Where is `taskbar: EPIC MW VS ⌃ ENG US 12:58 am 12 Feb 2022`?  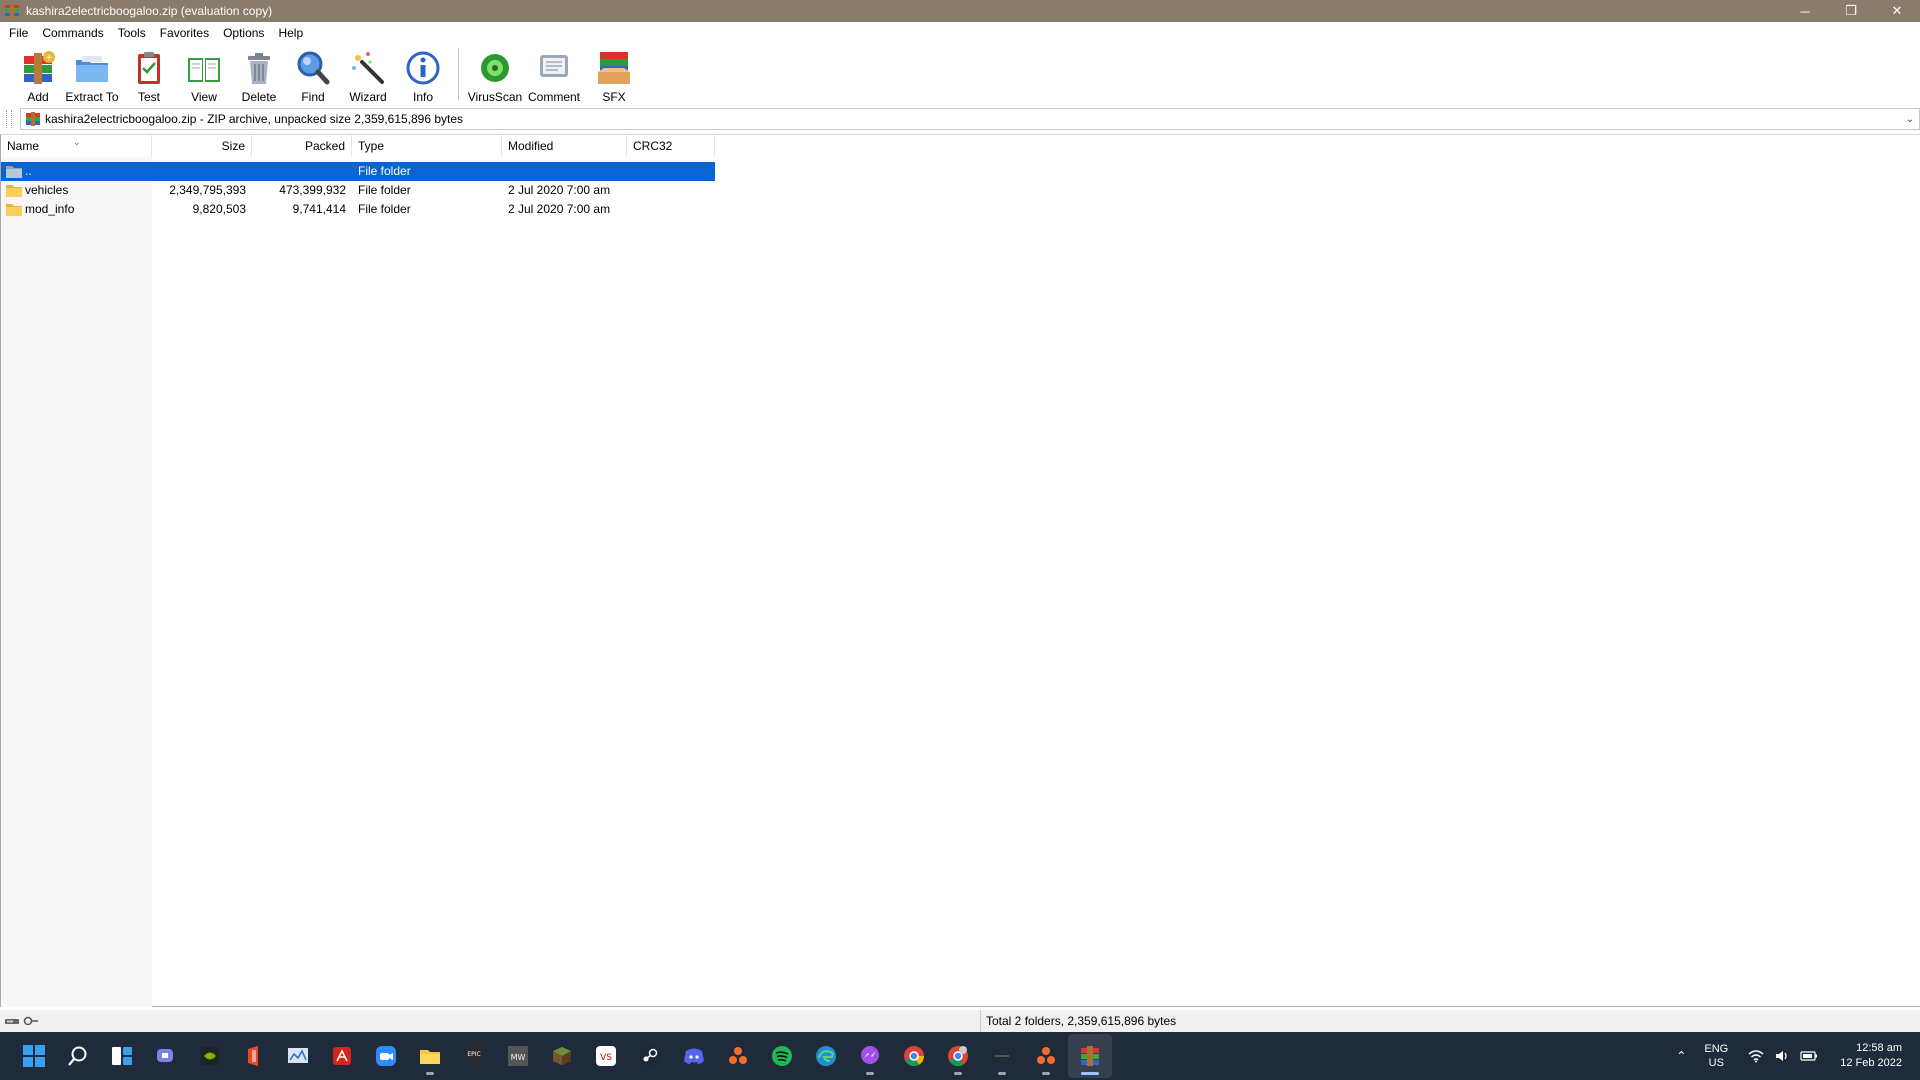
taskbar: EPIC MW VS ⌃ ENG US 12:58 am 12 Feb 2022 is located at coordinates (960, 1056).